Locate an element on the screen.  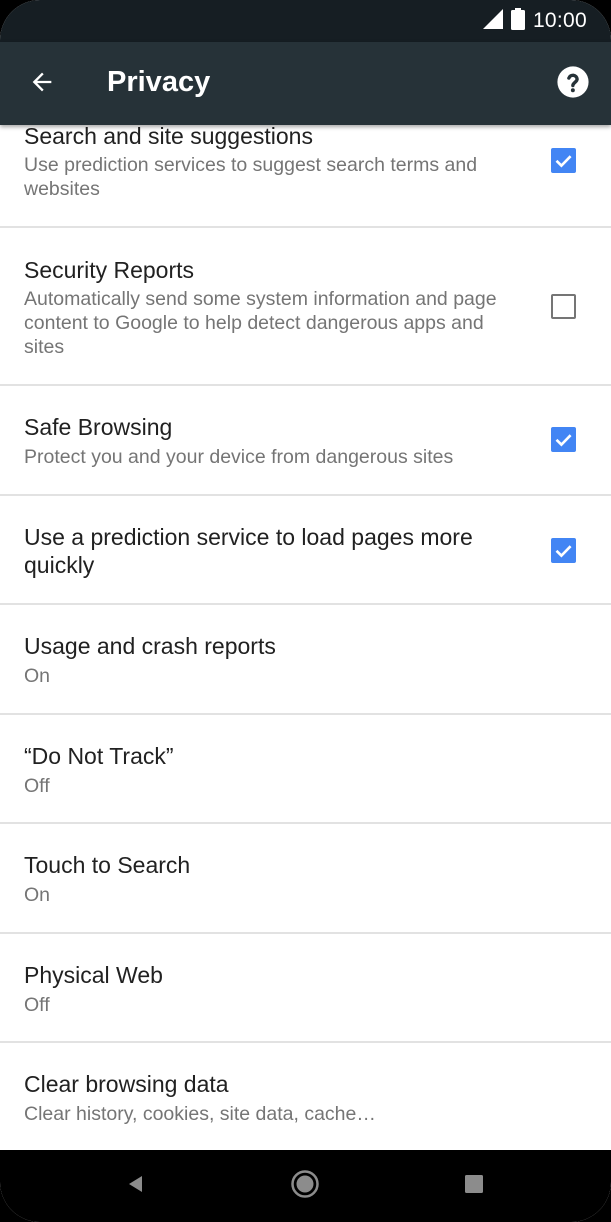
setting-physical-web: Physical Web Off is located at coordinates (305, 988).